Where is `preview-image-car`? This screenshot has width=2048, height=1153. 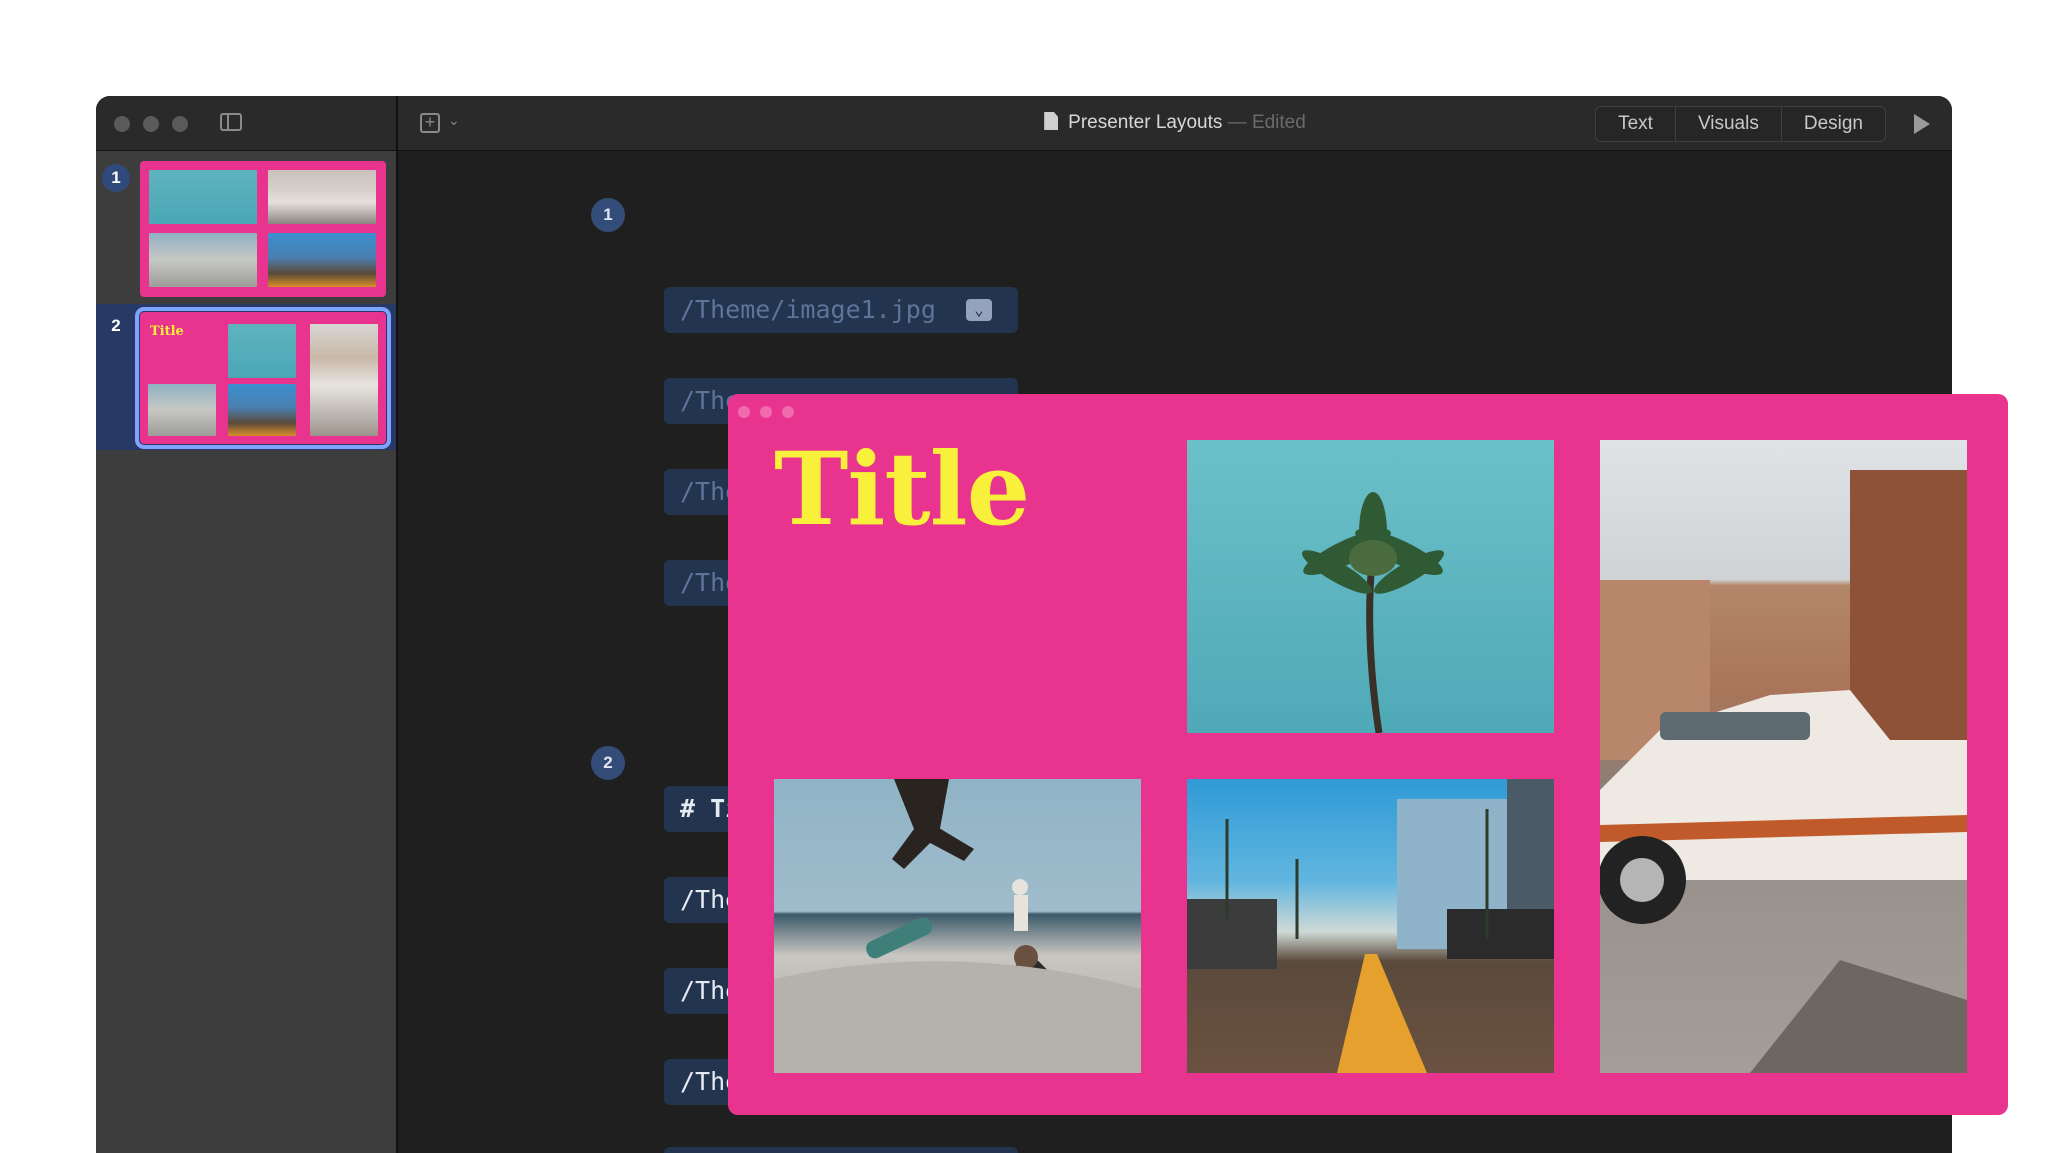
preview-image-car is located at coordinates (1783, 756).